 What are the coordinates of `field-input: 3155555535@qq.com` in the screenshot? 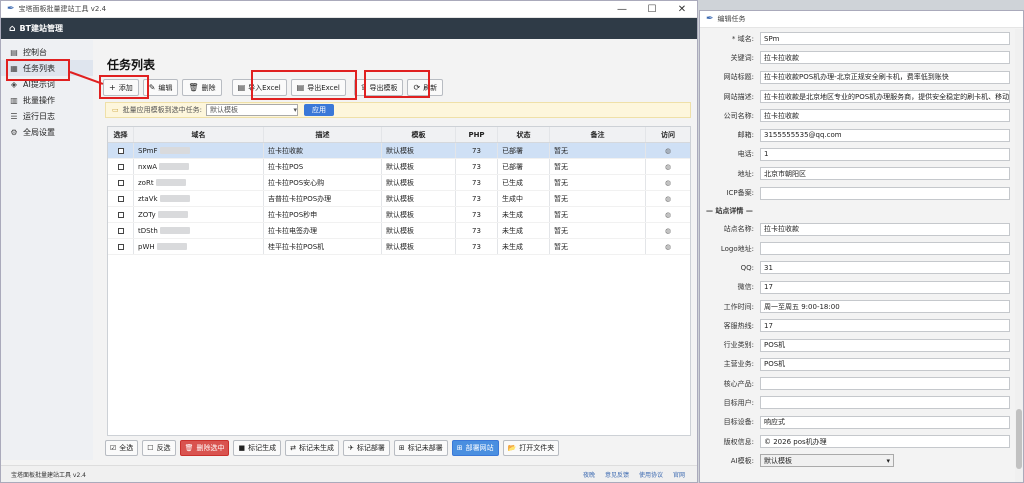 It's located at (885, 135).